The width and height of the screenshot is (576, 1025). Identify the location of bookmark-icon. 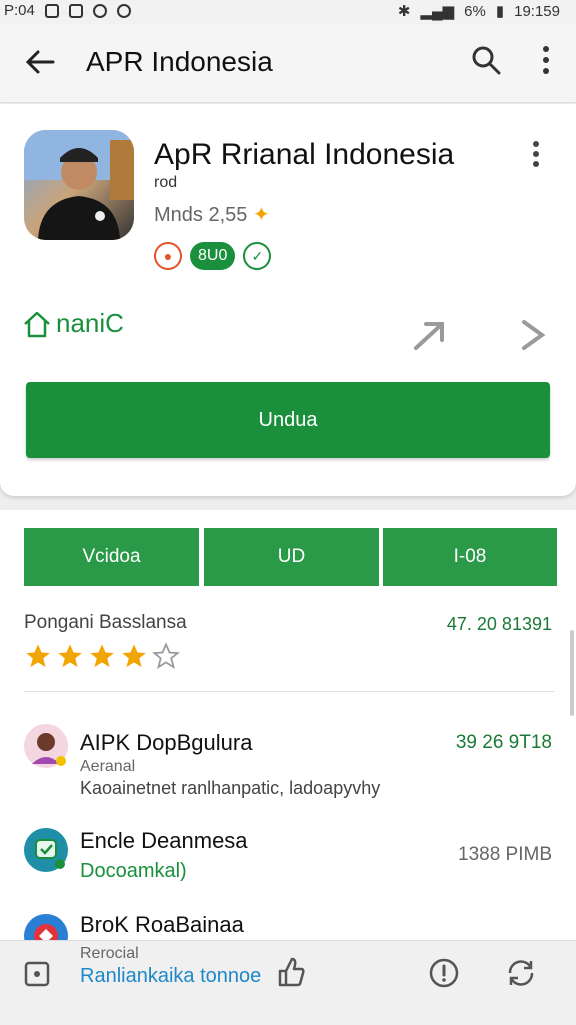
(37, 974).